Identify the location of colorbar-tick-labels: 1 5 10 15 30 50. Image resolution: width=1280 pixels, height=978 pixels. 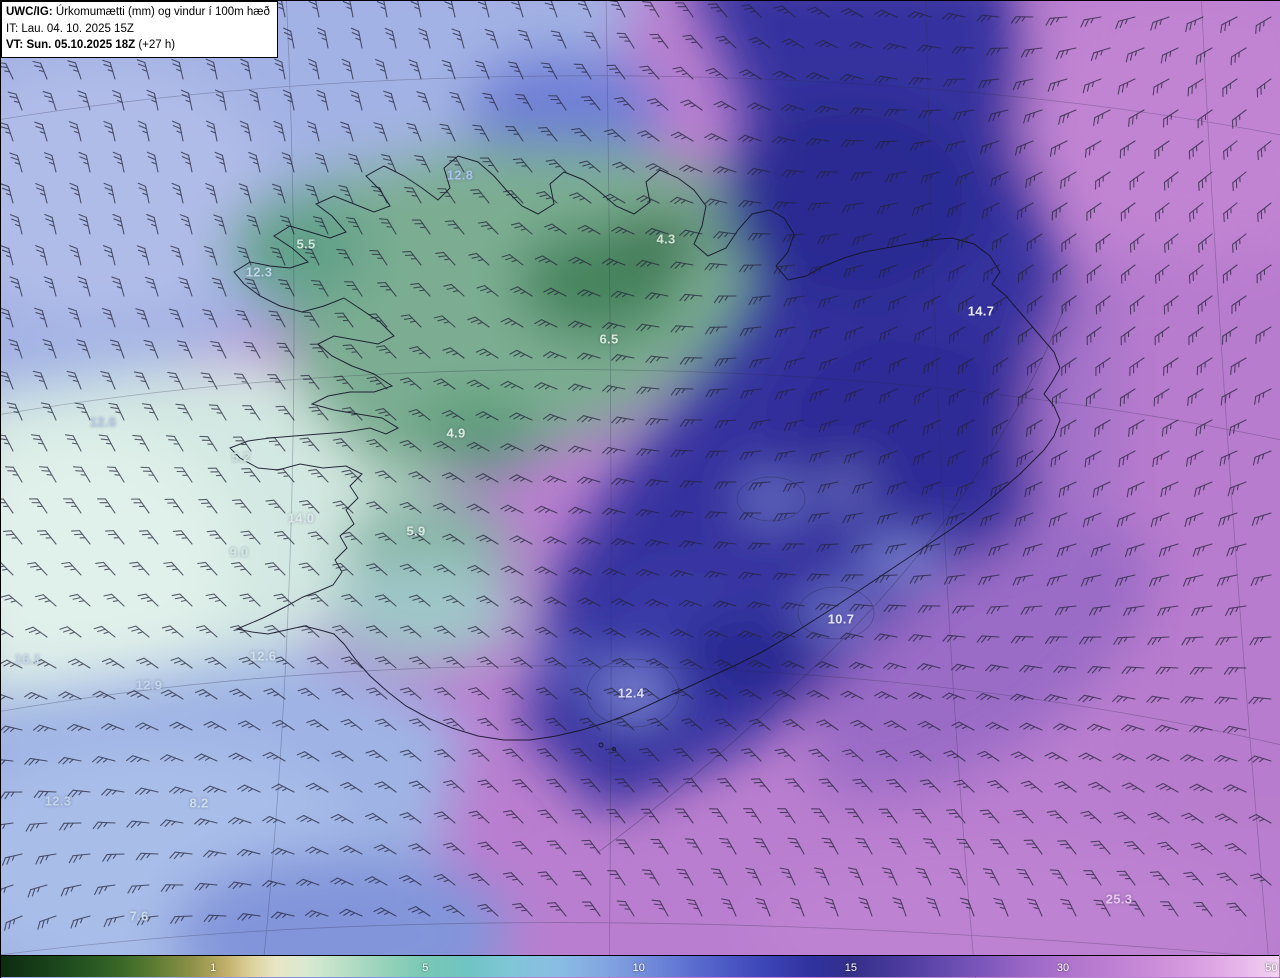
(640, 966).